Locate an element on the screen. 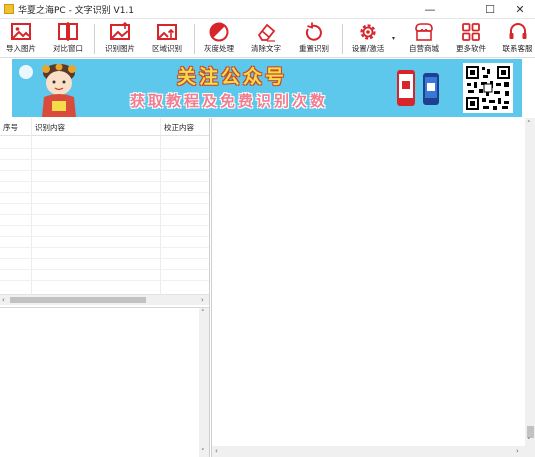  column-header-corrected: 校正内容 is located at coordinates (179, 127).